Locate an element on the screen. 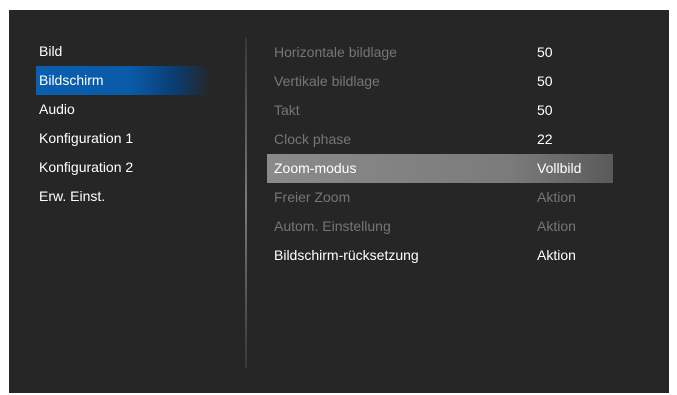 The width and height of the screenshot is (677, 395). setting-autom-einstellung: Autom. Einstellung Aktion is located at coordinates (440, 226).